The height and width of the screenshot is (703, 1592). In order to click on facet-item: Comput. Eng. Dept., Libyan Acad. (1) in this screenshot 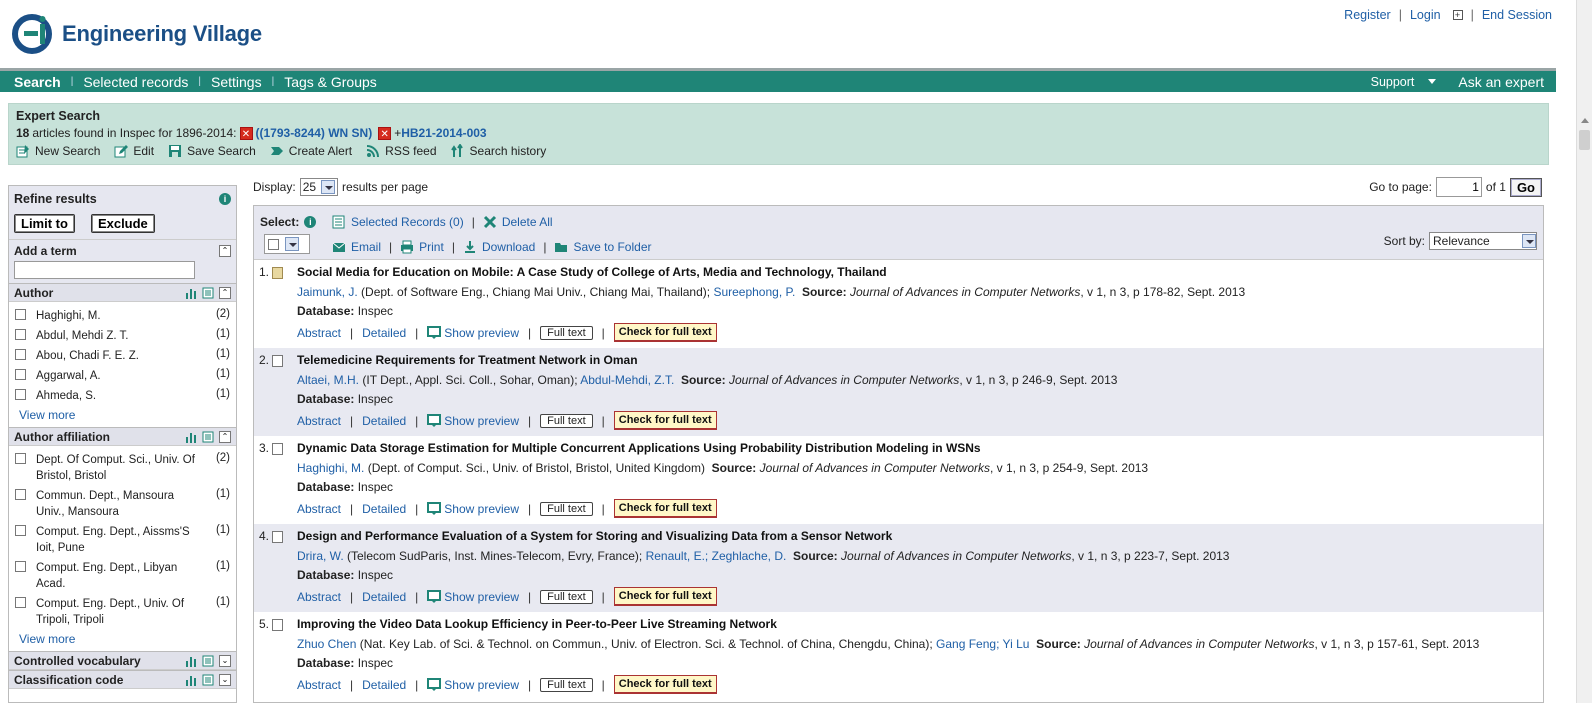, I will do `click(122, 576)`.